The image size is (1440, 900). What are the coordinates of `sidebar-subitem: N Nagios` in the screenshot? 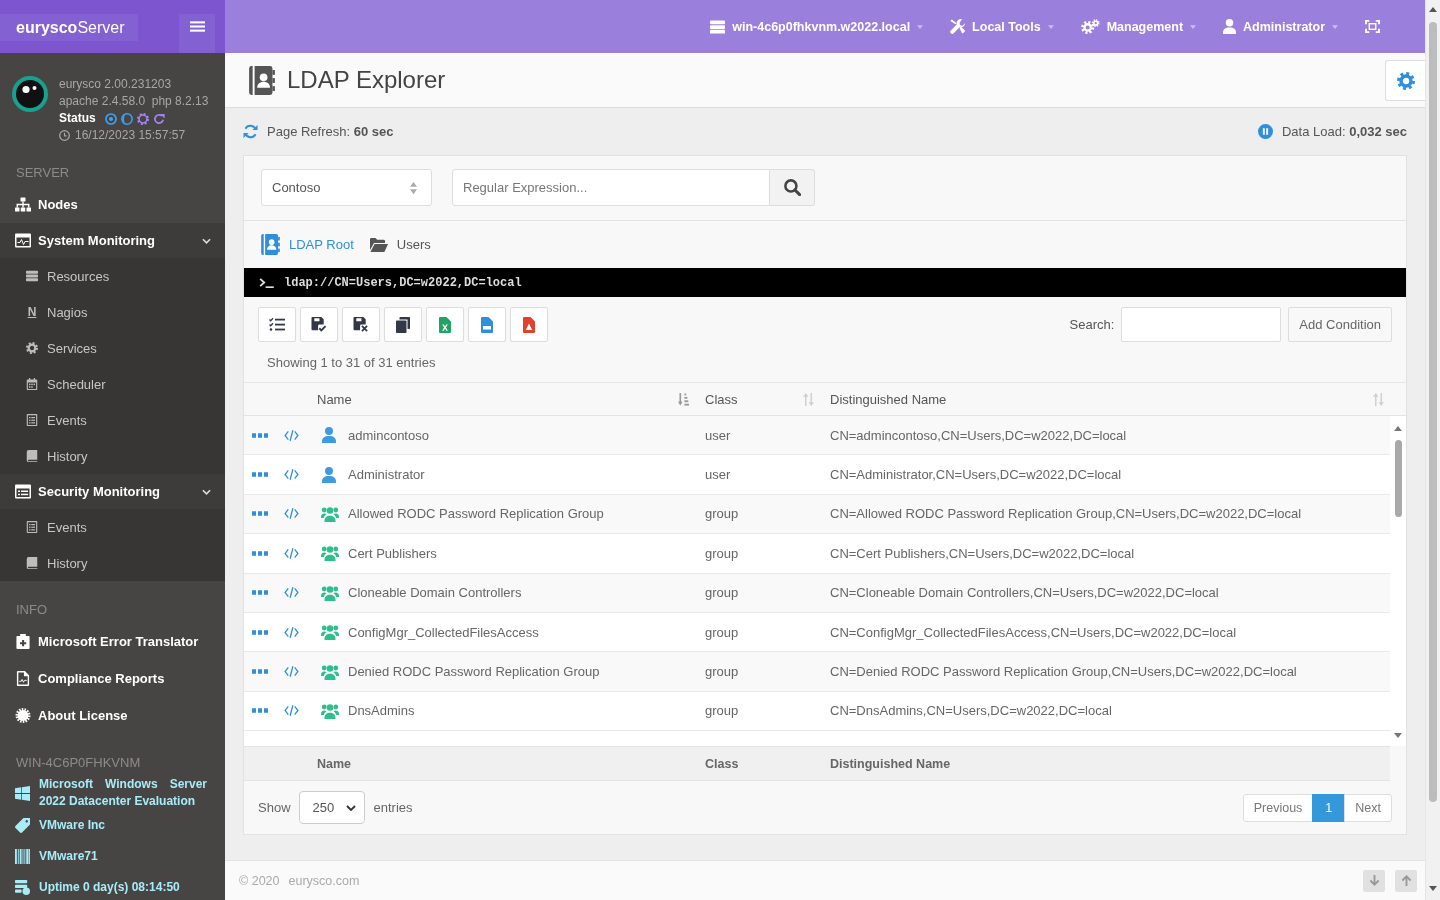 It's located at (112, 312).